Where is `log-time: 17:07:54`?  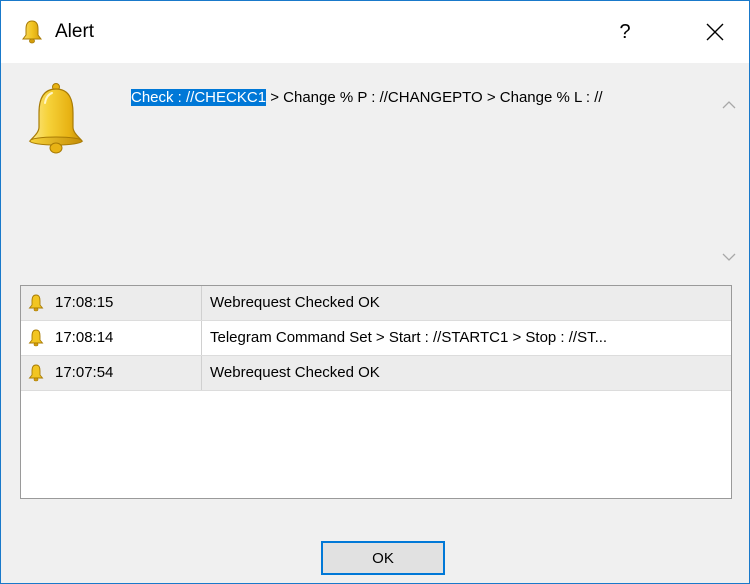
log-time: 17:07:54 is located at coordinates (84, 372).